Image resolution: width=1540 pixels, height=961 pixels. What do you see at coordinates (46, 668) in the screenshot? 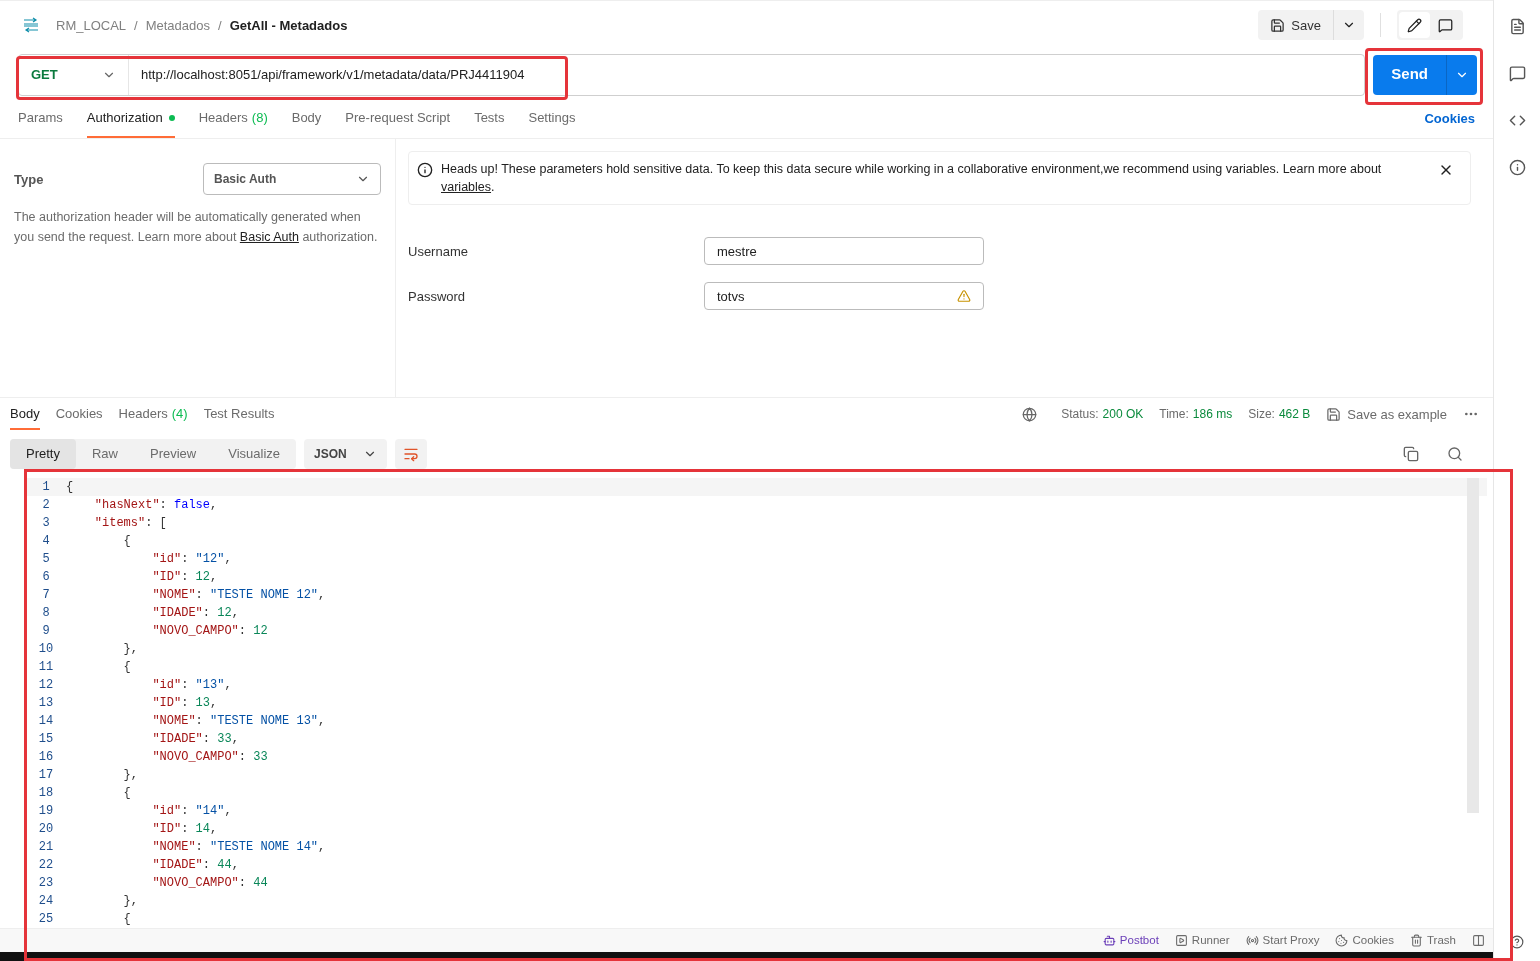
I see `line-number: 11` at bounding box center [46, 668].